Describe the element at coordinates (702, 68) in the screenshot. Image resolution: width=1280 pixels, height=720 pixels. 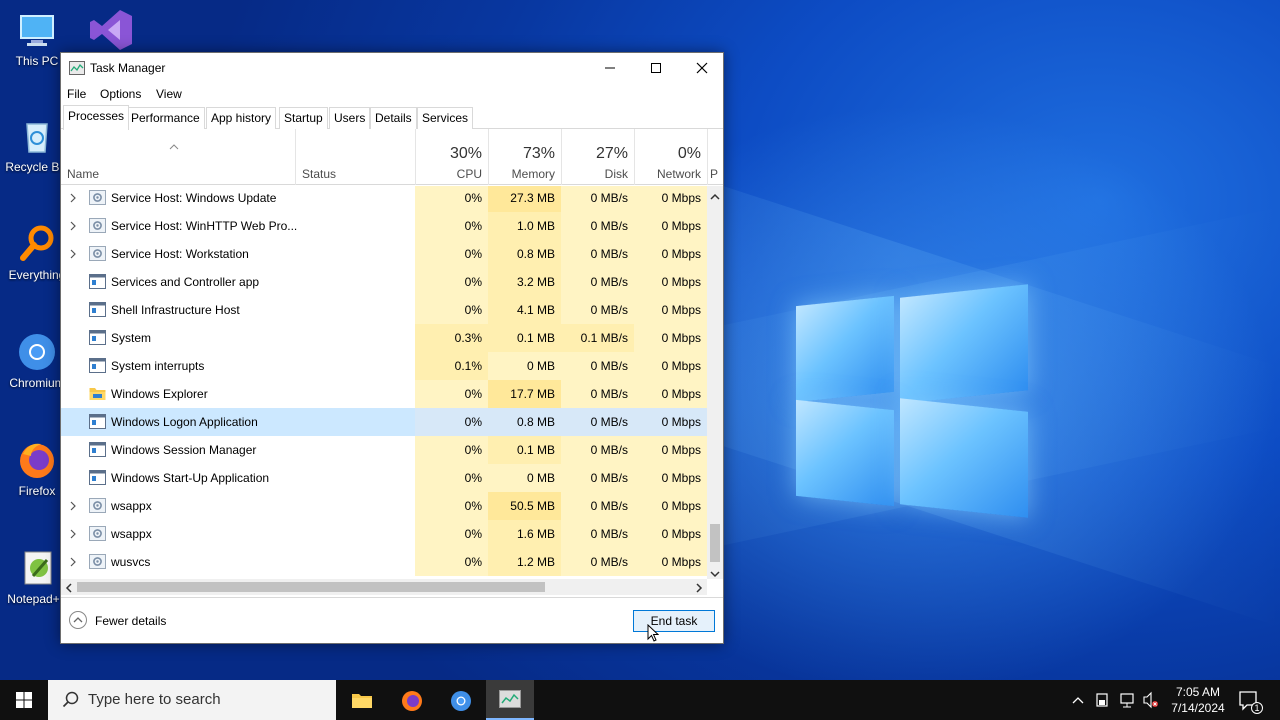
I see `close-button` at that location.